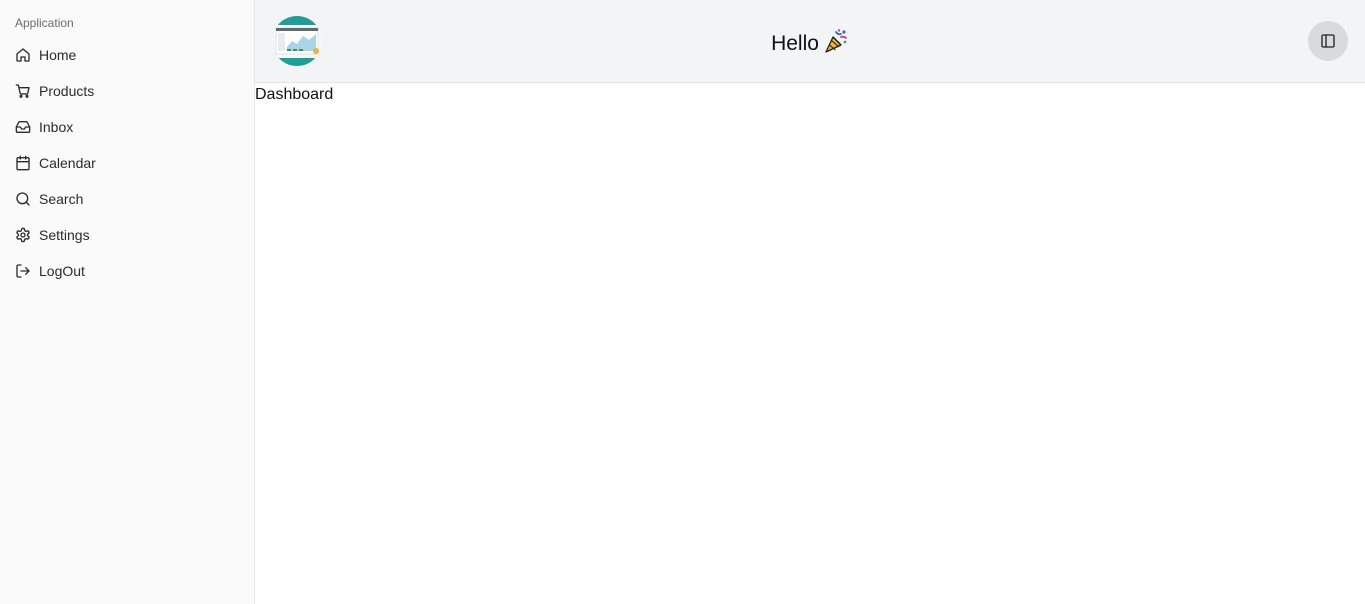 The image size is (1365, 604). What do you see at coordinates (23, 163) in the screenshot?
I see `calendar-icon` at bounding box center [23, 163].